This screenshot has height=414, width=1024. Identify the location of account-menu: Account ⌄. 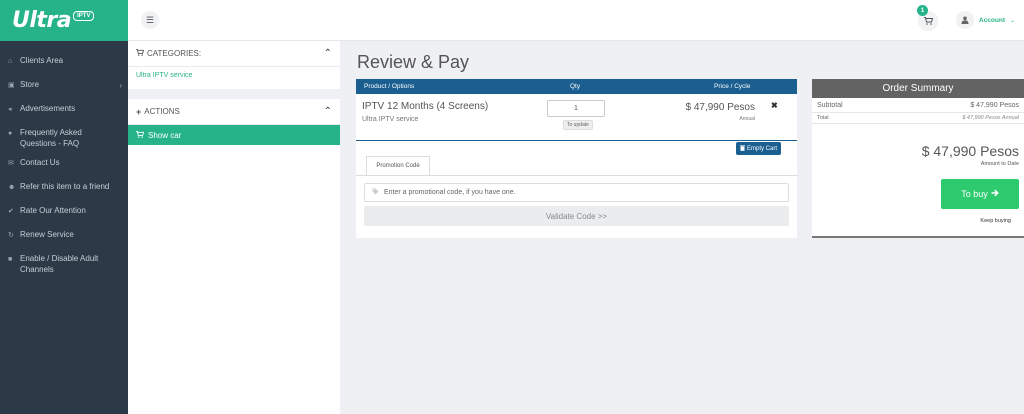
(985, 20).